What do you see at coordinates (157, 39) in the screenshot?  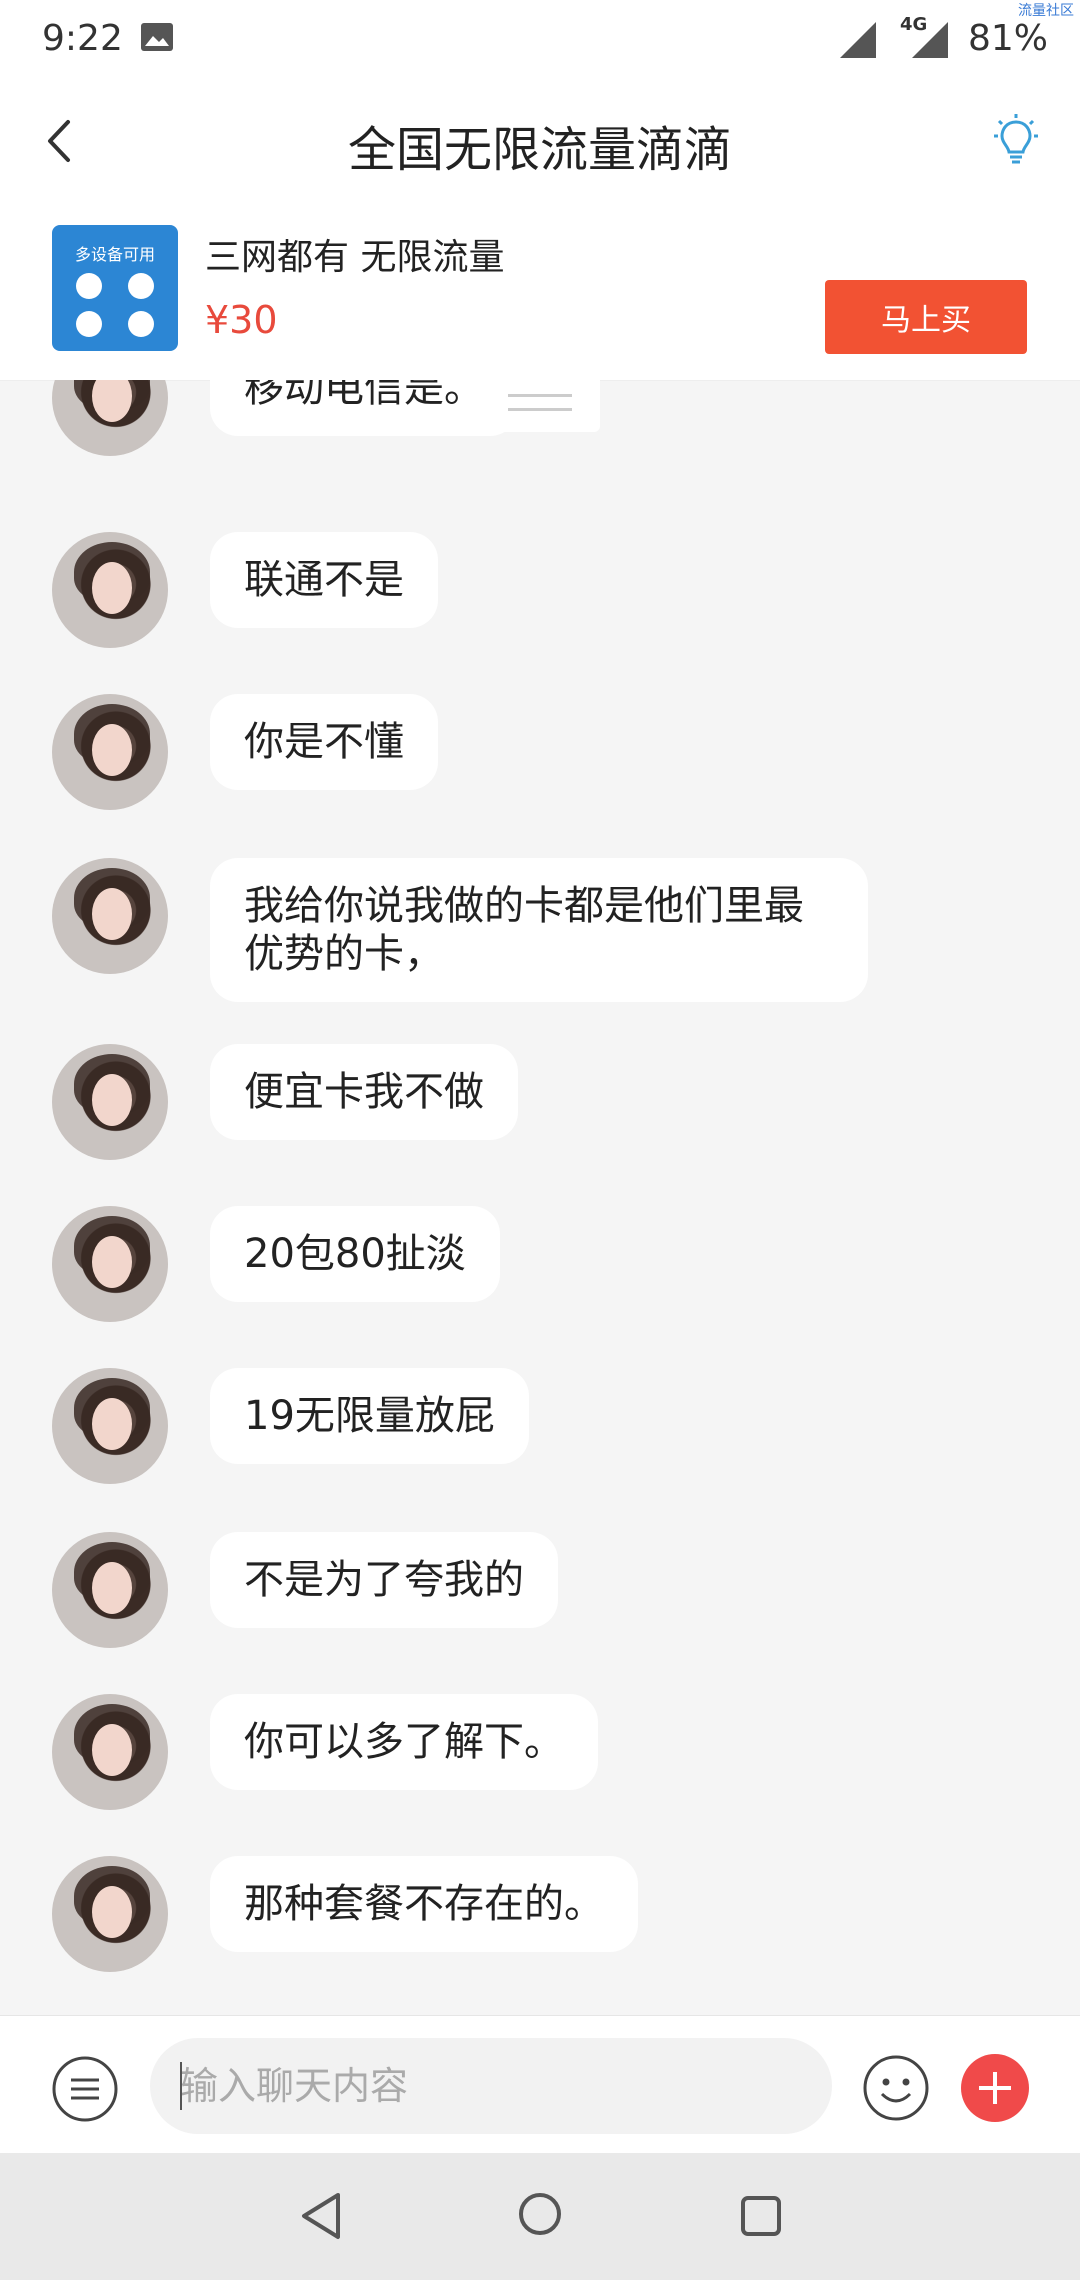 I see `gallery-icon` at bounding box center [157, 39].